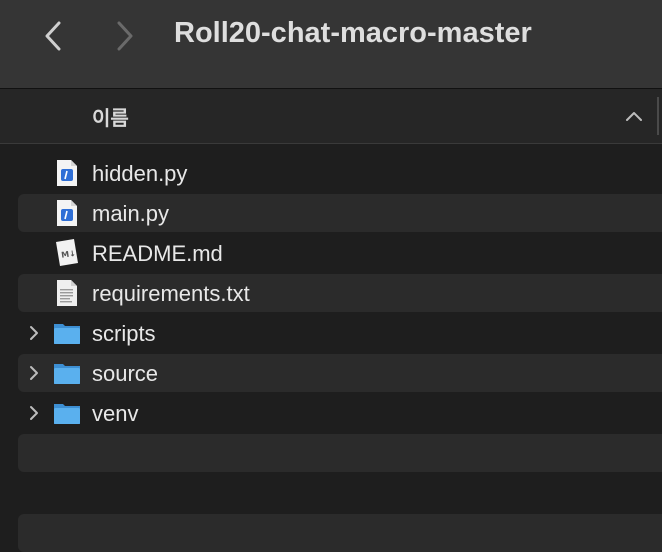  Describe the element at coordinates (340, 253) in the screenshot. I see `file-row: M↓ README.md` at that location.